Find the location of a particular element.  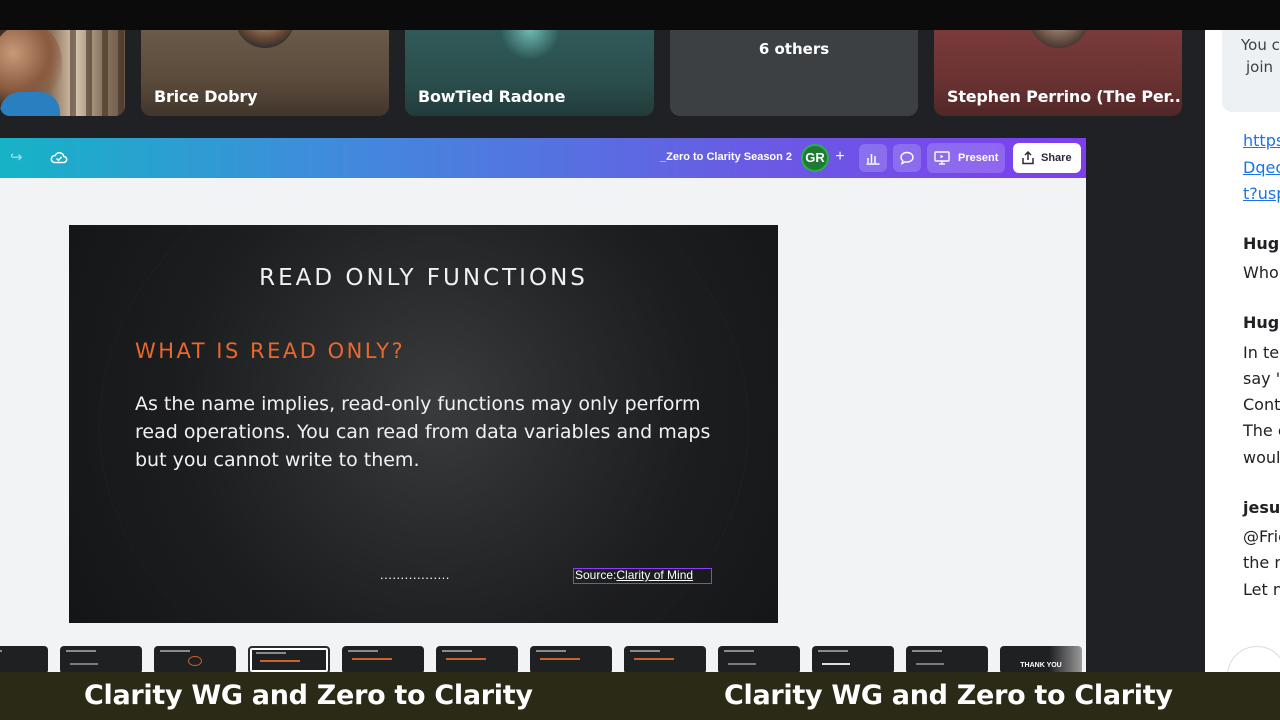

chat-message-line: Let n is located at coordinates (1261, 589).